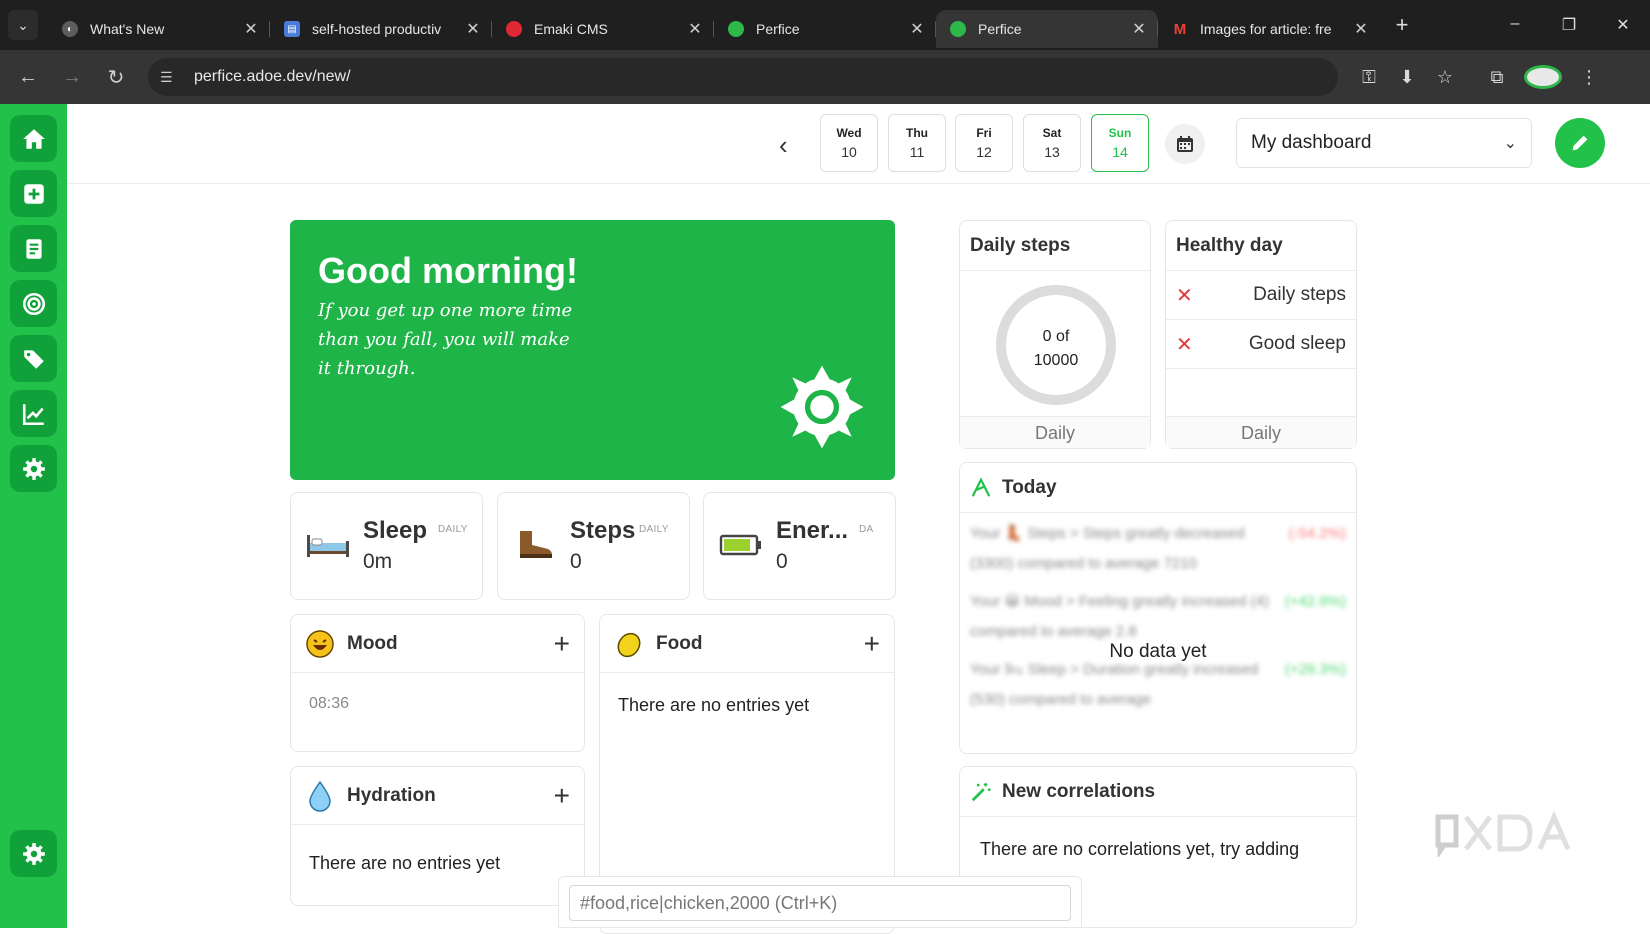 The image size is (1650, 934). Describe the element at coordinates (1445, 77) in the screenshot. I see `bookmark-star-icon: ☆` at that location.